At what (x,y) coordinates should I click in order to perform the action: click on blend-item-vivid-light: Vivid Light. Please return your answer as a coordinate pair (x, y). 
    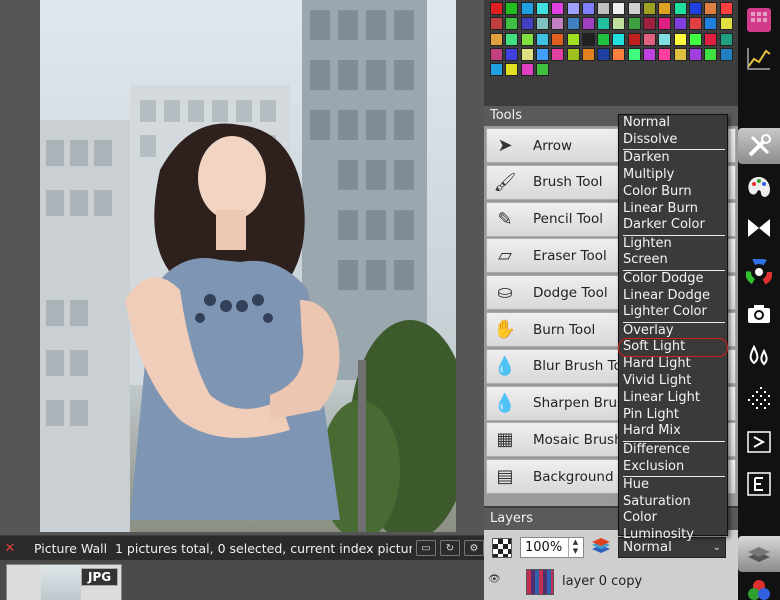
    Looking at the image, I should click on (673, 381).